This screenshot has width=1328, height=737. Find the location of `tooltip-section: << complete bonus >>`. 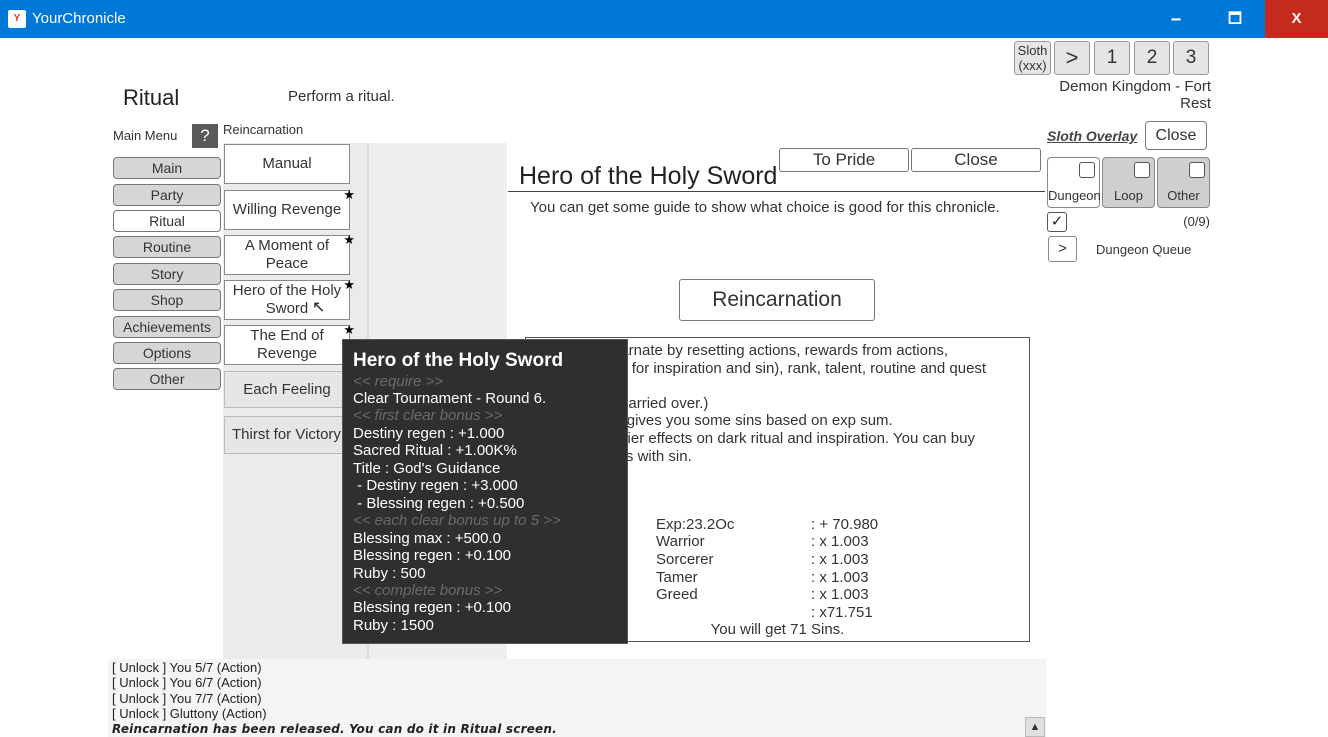

tooltip-section: << complete bonus >> is located at coordinates (428, 590).